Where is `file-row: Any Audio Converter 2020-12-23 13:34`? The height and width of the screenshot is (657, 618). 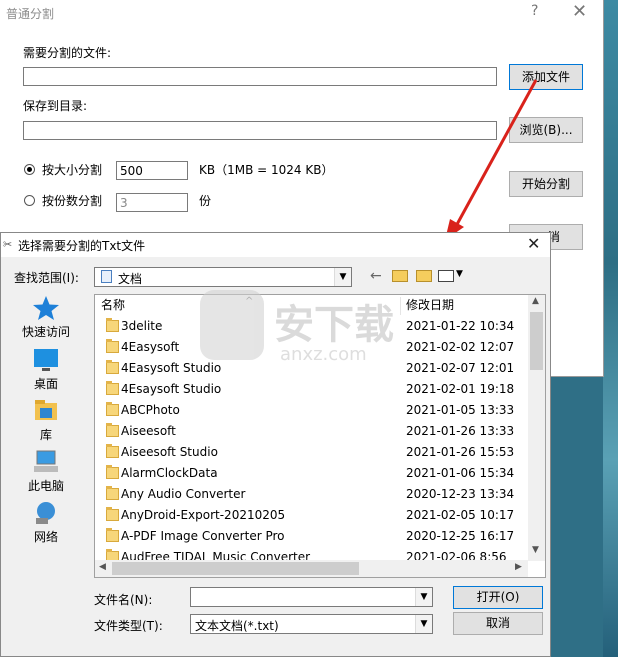
file-row: Any Audio Converter 2020-12-23 13:34 is located at coordinates (311, 494).